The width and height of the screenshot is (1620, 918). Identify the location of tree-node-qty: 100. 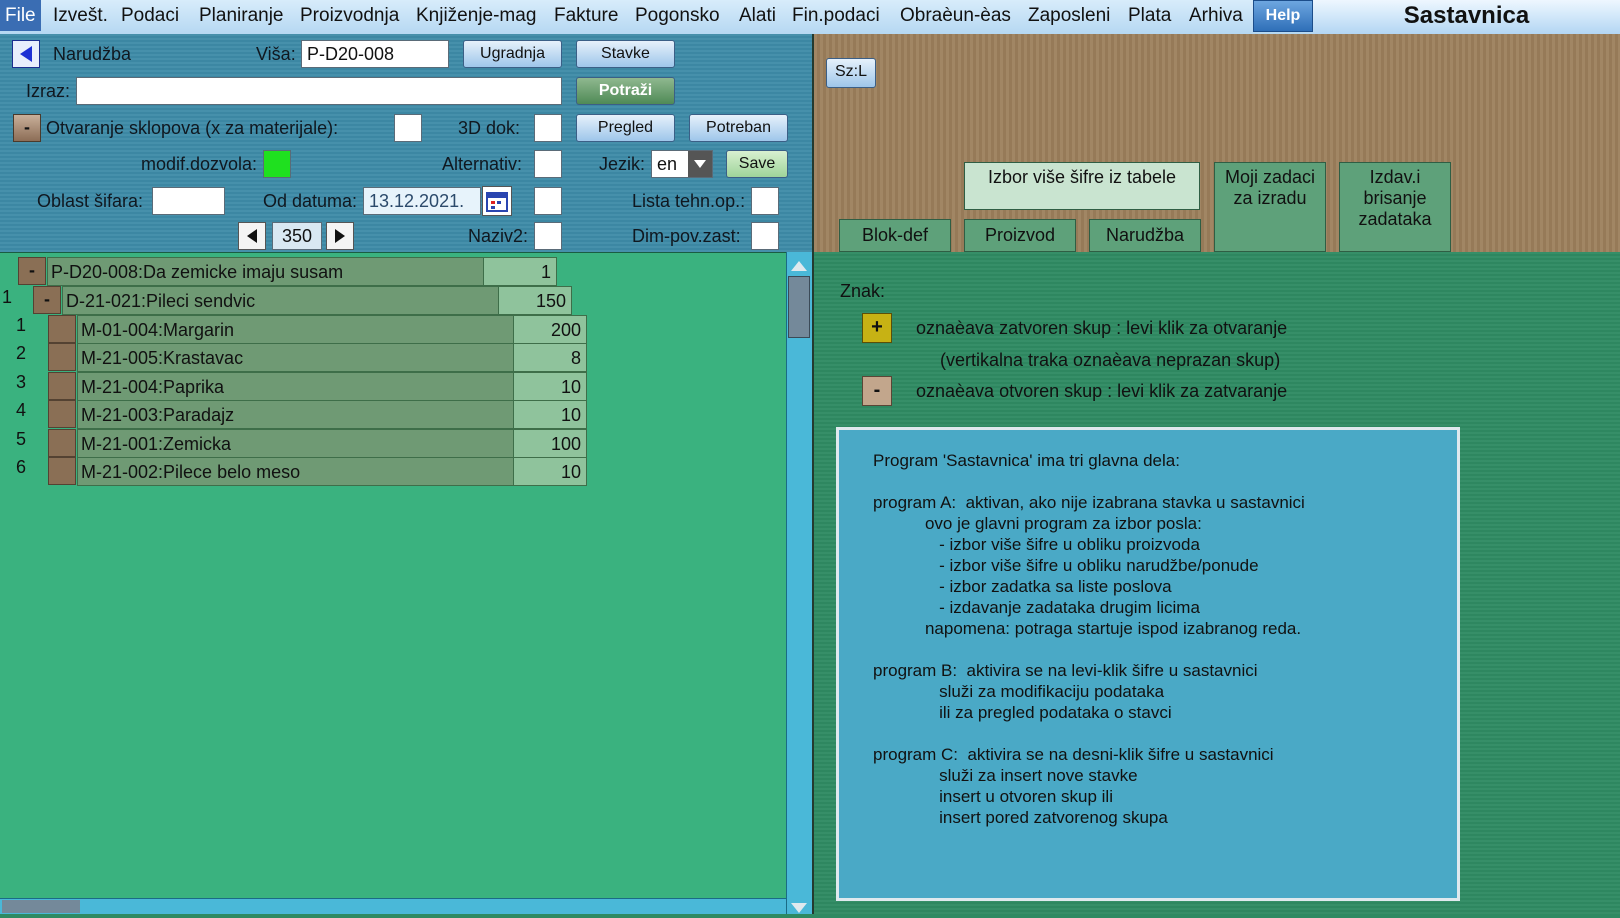
(550, 443).